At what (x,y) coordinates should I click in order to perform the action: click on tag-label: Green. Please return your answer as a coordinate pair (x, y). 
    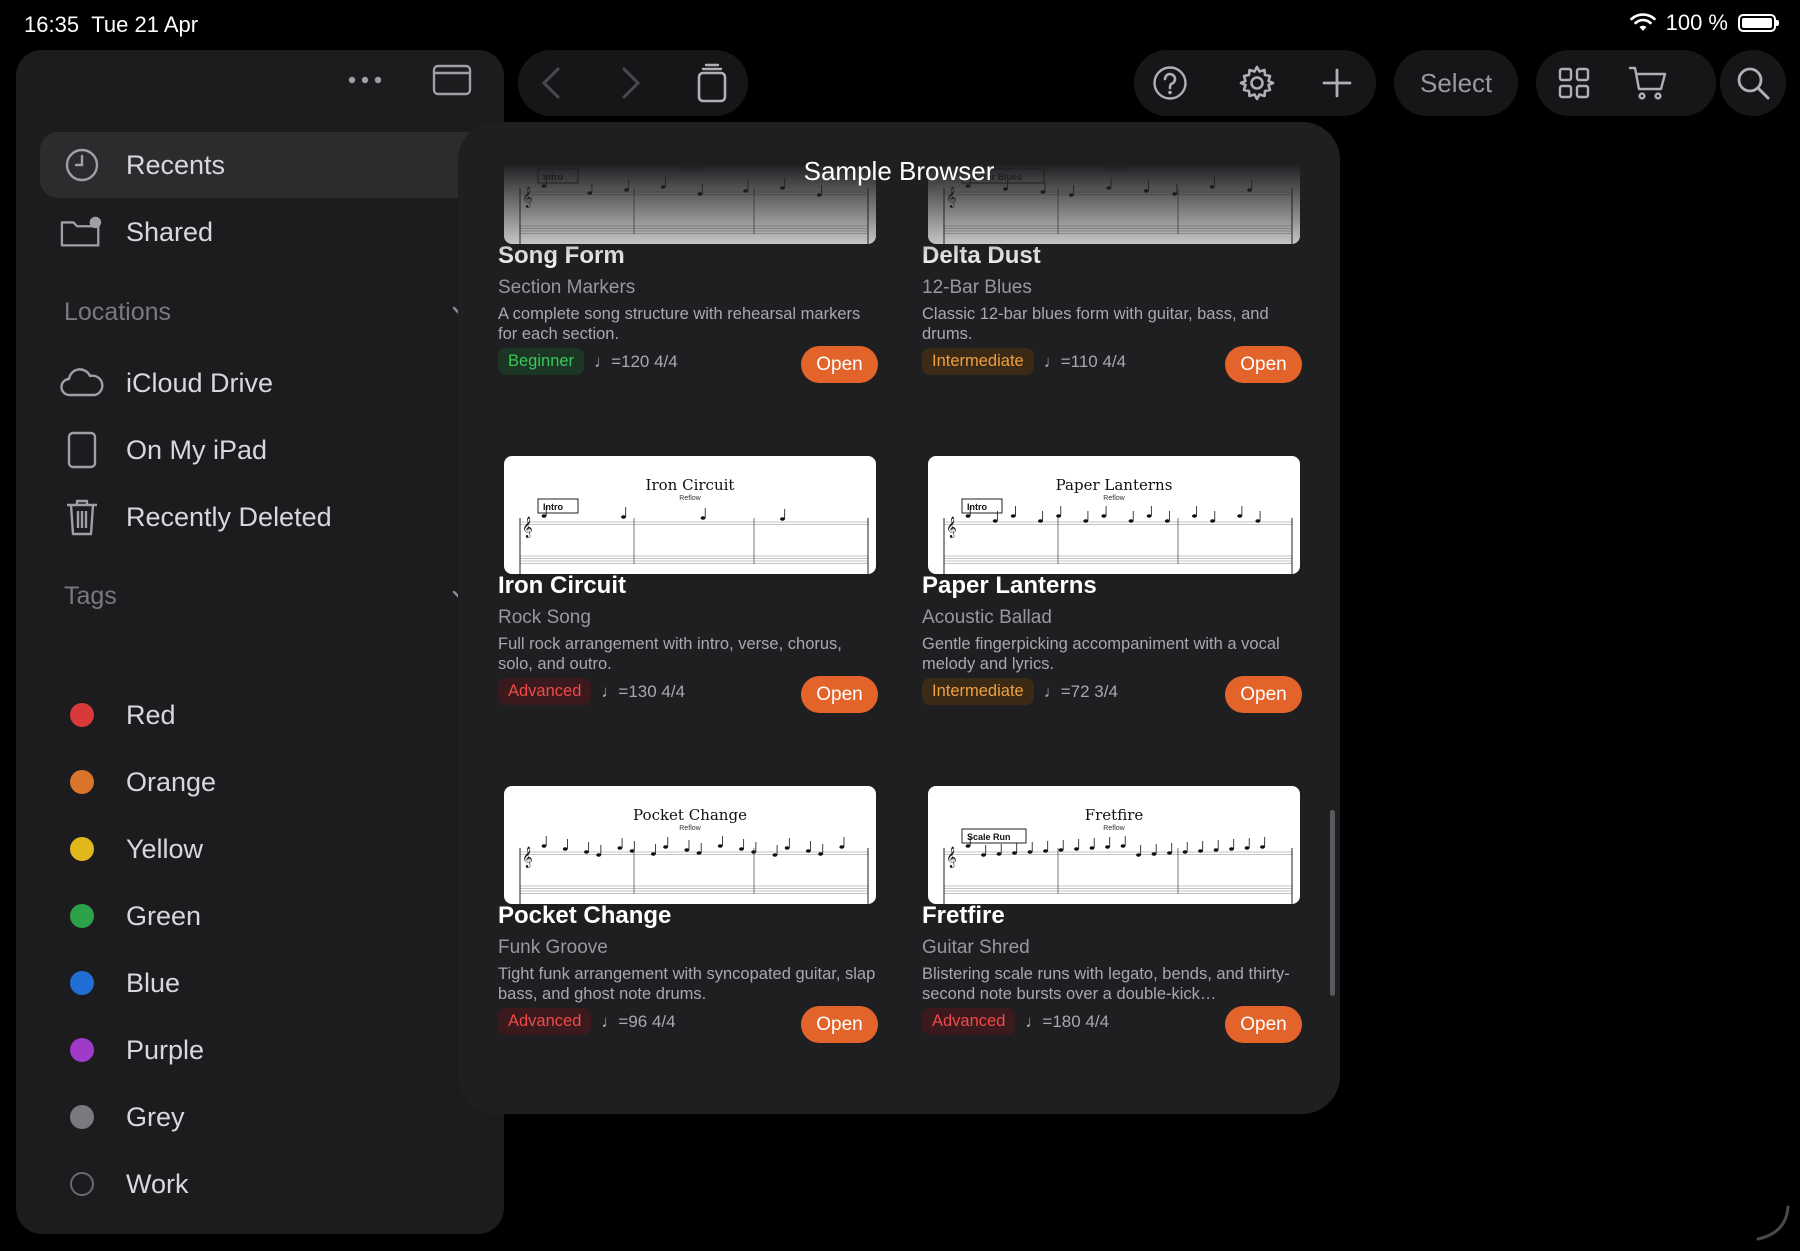
    Looking at the image, I should click on (164, 915).